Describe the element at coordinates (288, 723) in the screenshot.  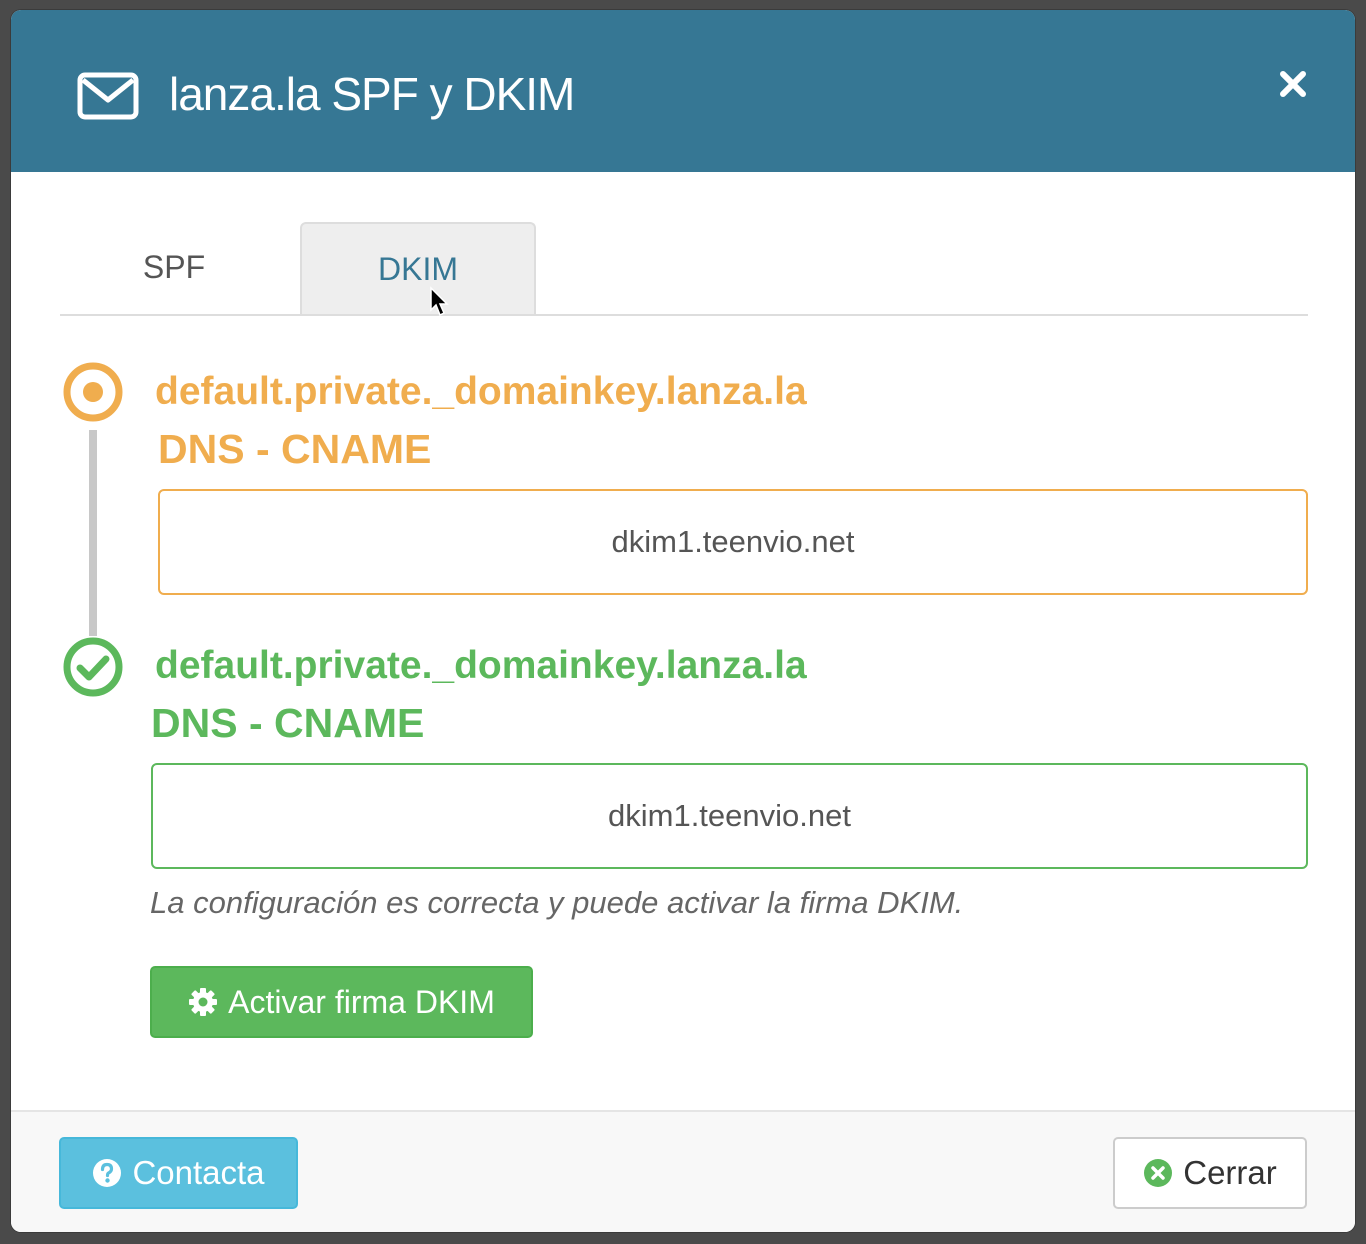
I see `record-type-ok: DNS - CNAME` at that location.